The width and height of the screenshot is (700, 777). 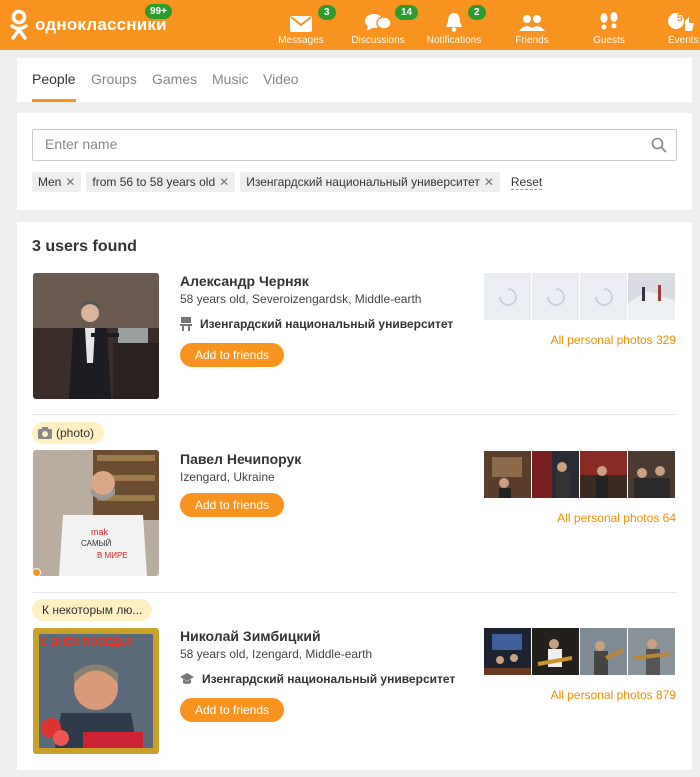 I want to click on user-avatar, so click(x=96, y=336).